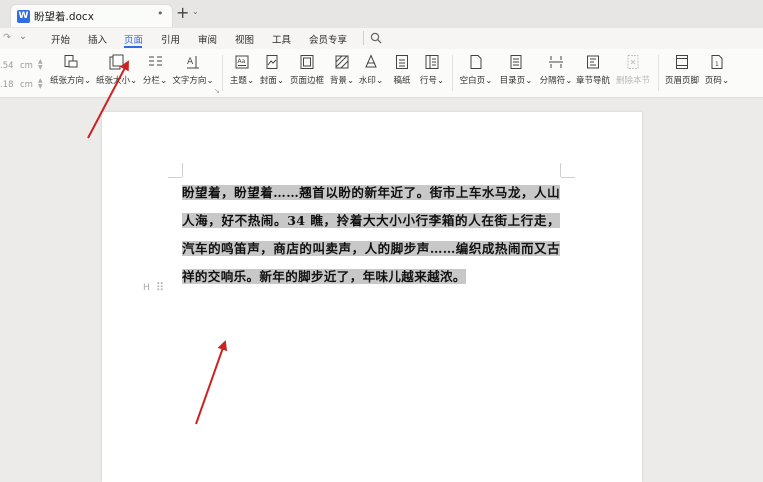  I want to click on header-footer-button: 页眉页脚, so click(682, 70).